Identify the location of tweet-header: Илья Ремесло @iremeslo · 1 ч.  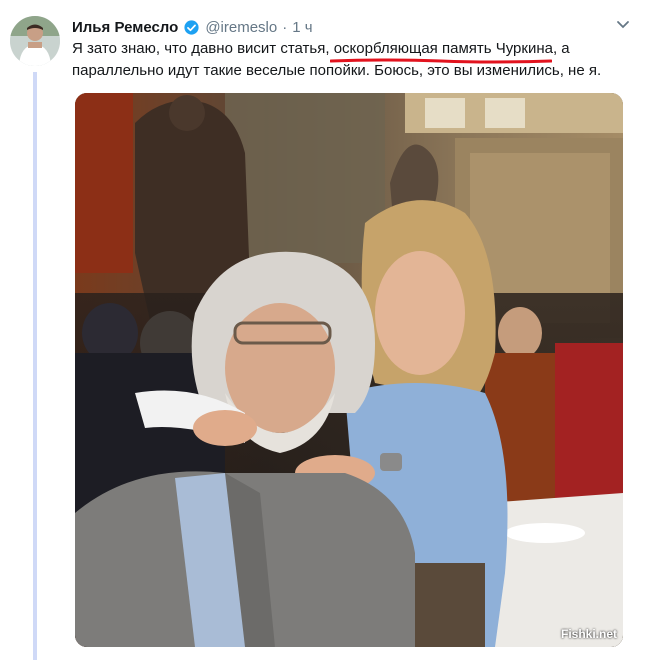
(351, 27).